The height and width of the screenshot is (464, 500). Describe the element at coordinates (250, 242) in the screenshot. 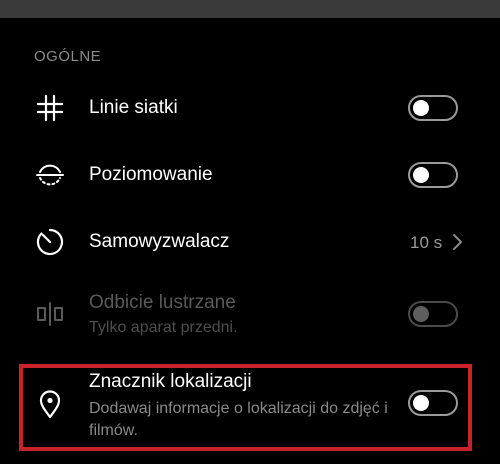

I see `setting-row-timer: Samowyzwalacz 10 s` at that location.